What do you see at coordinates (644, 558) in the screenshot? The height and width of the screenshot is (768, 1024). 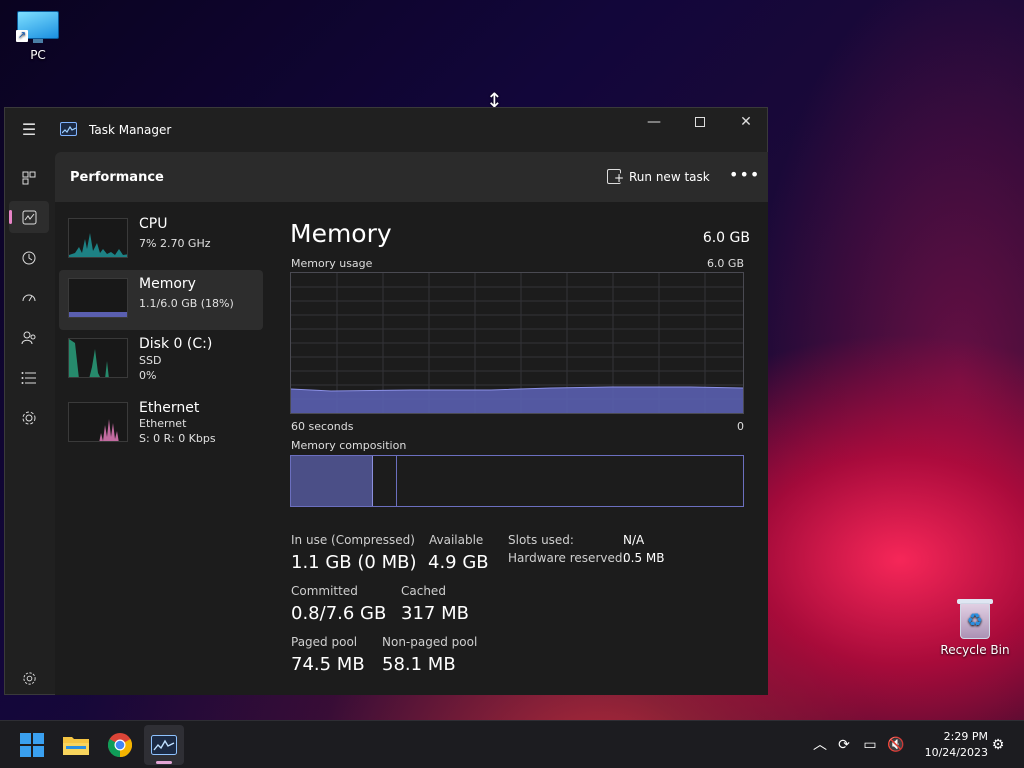 I see `hardware-reserved-value: 0.5 MB` at bounding box center [644, 558].